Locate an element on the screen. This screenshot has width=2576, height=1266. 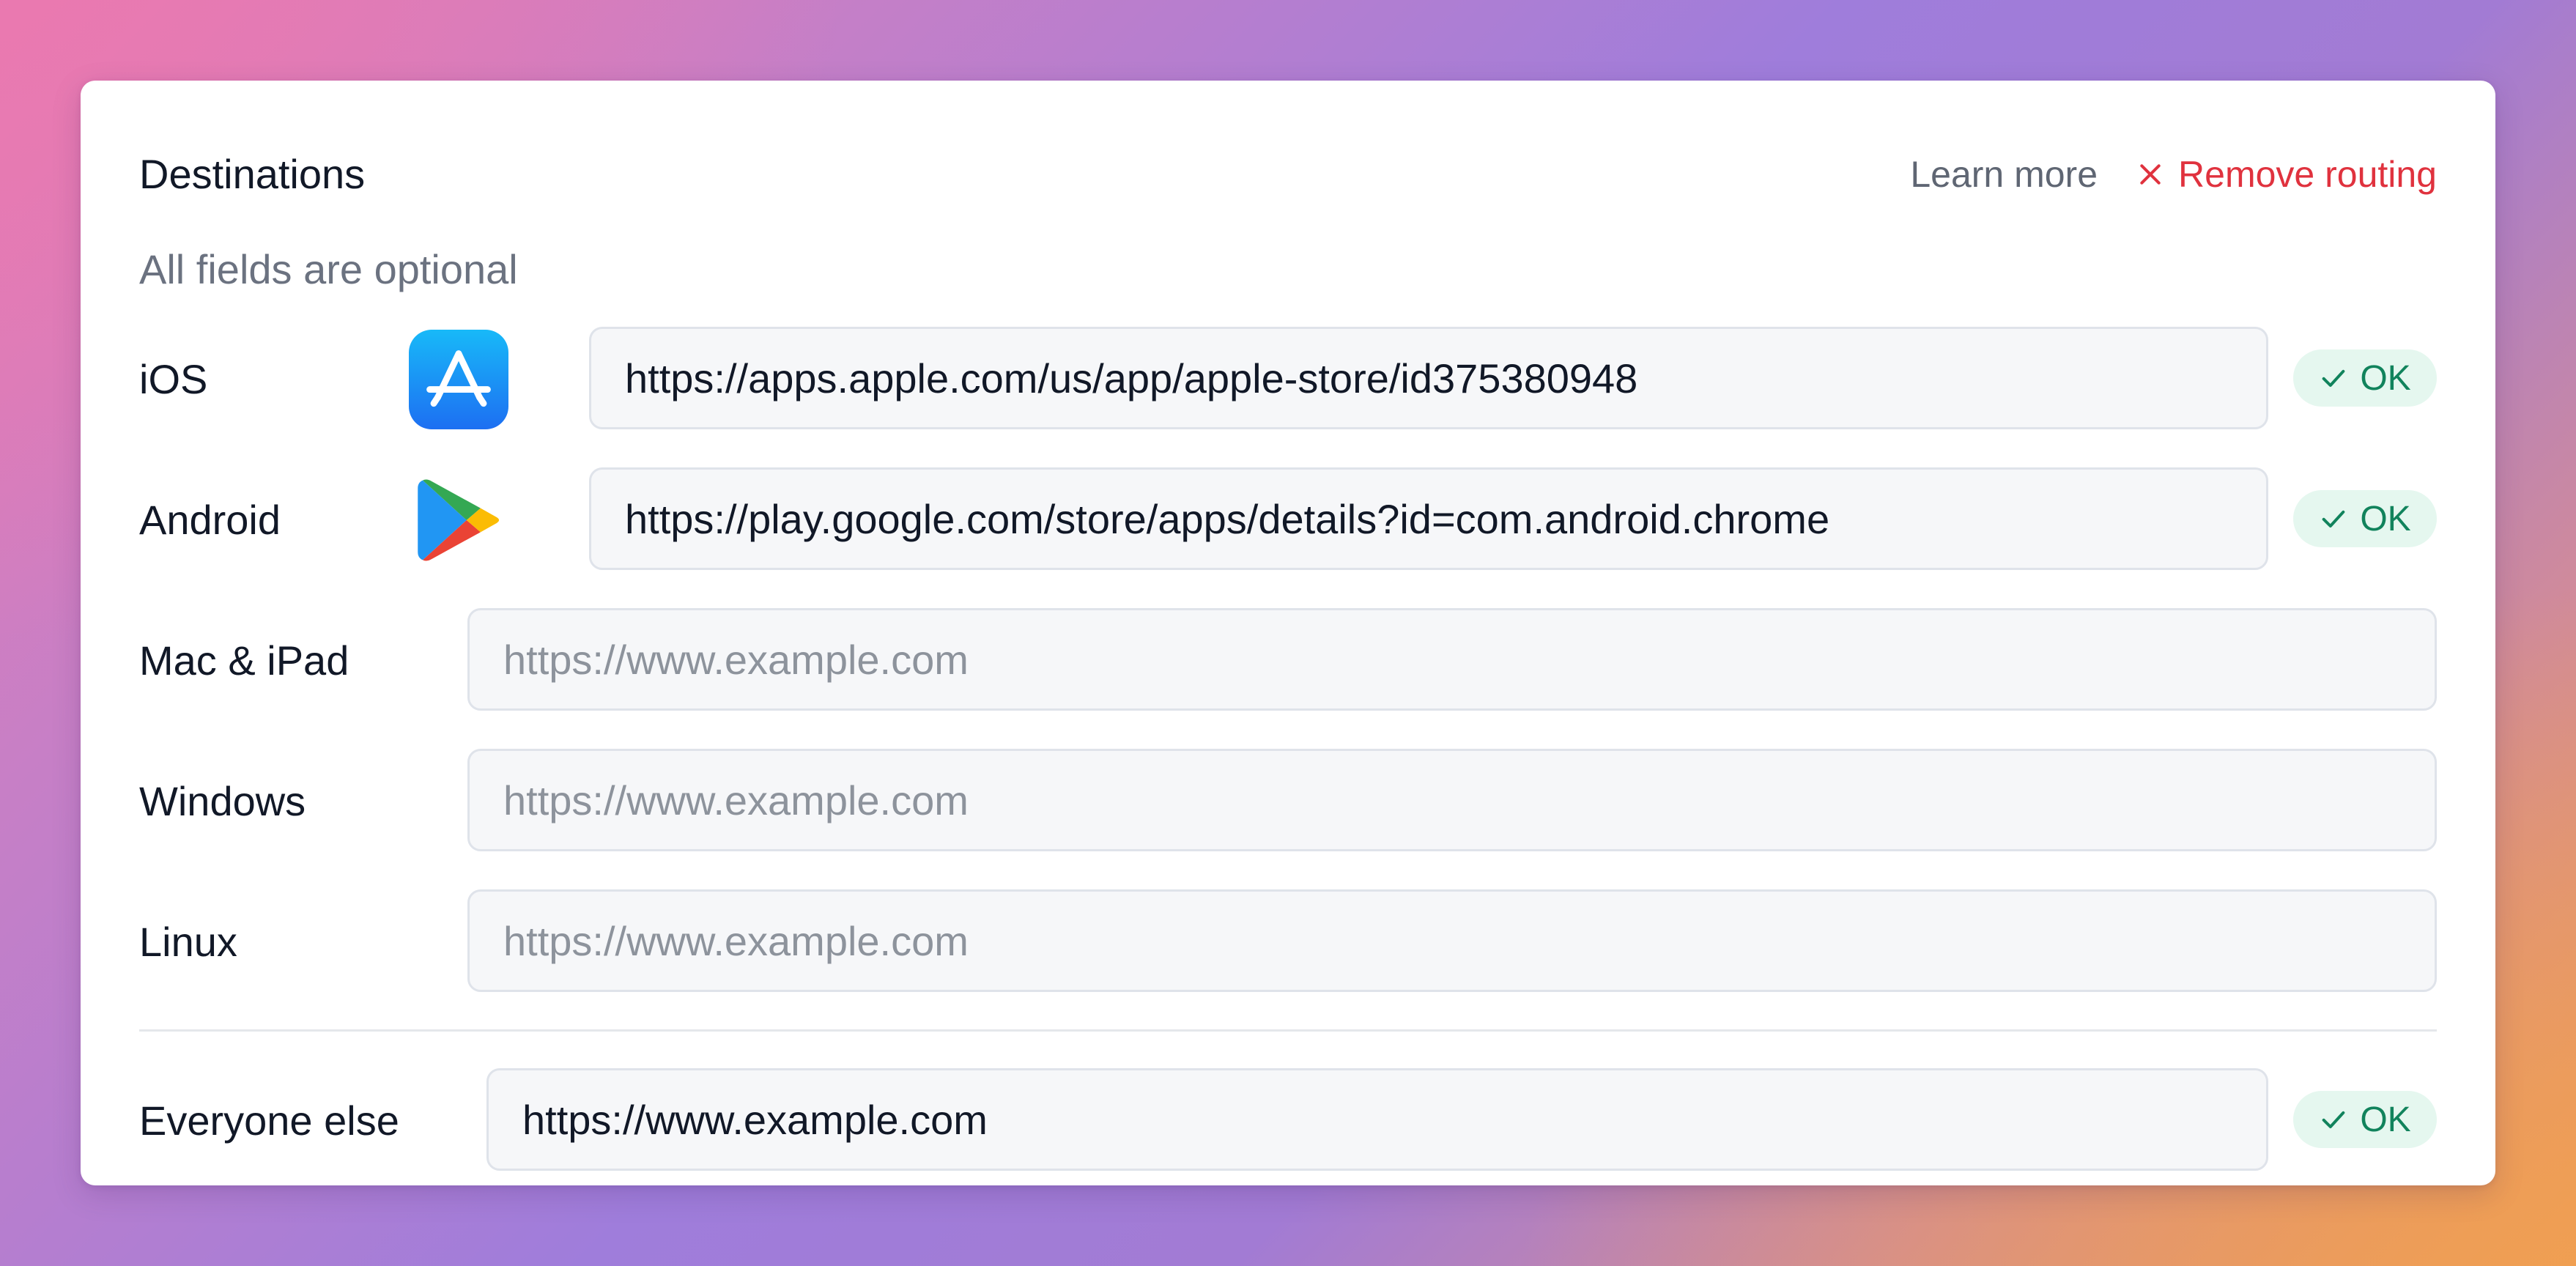
ios-url-input is located at coordinates (1428, 378).